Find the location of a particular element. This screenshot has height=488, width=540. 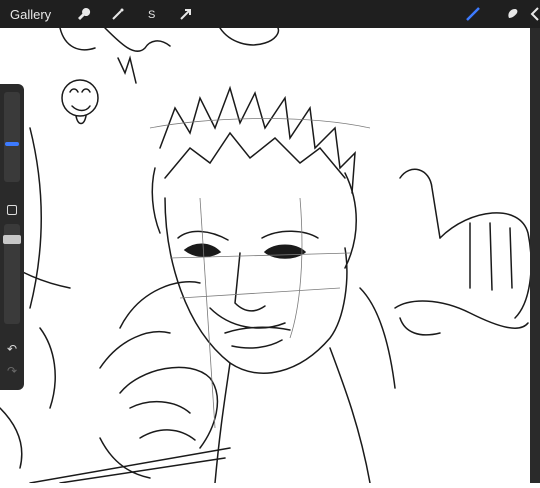

right-tools is located at coordinates (492, 14).